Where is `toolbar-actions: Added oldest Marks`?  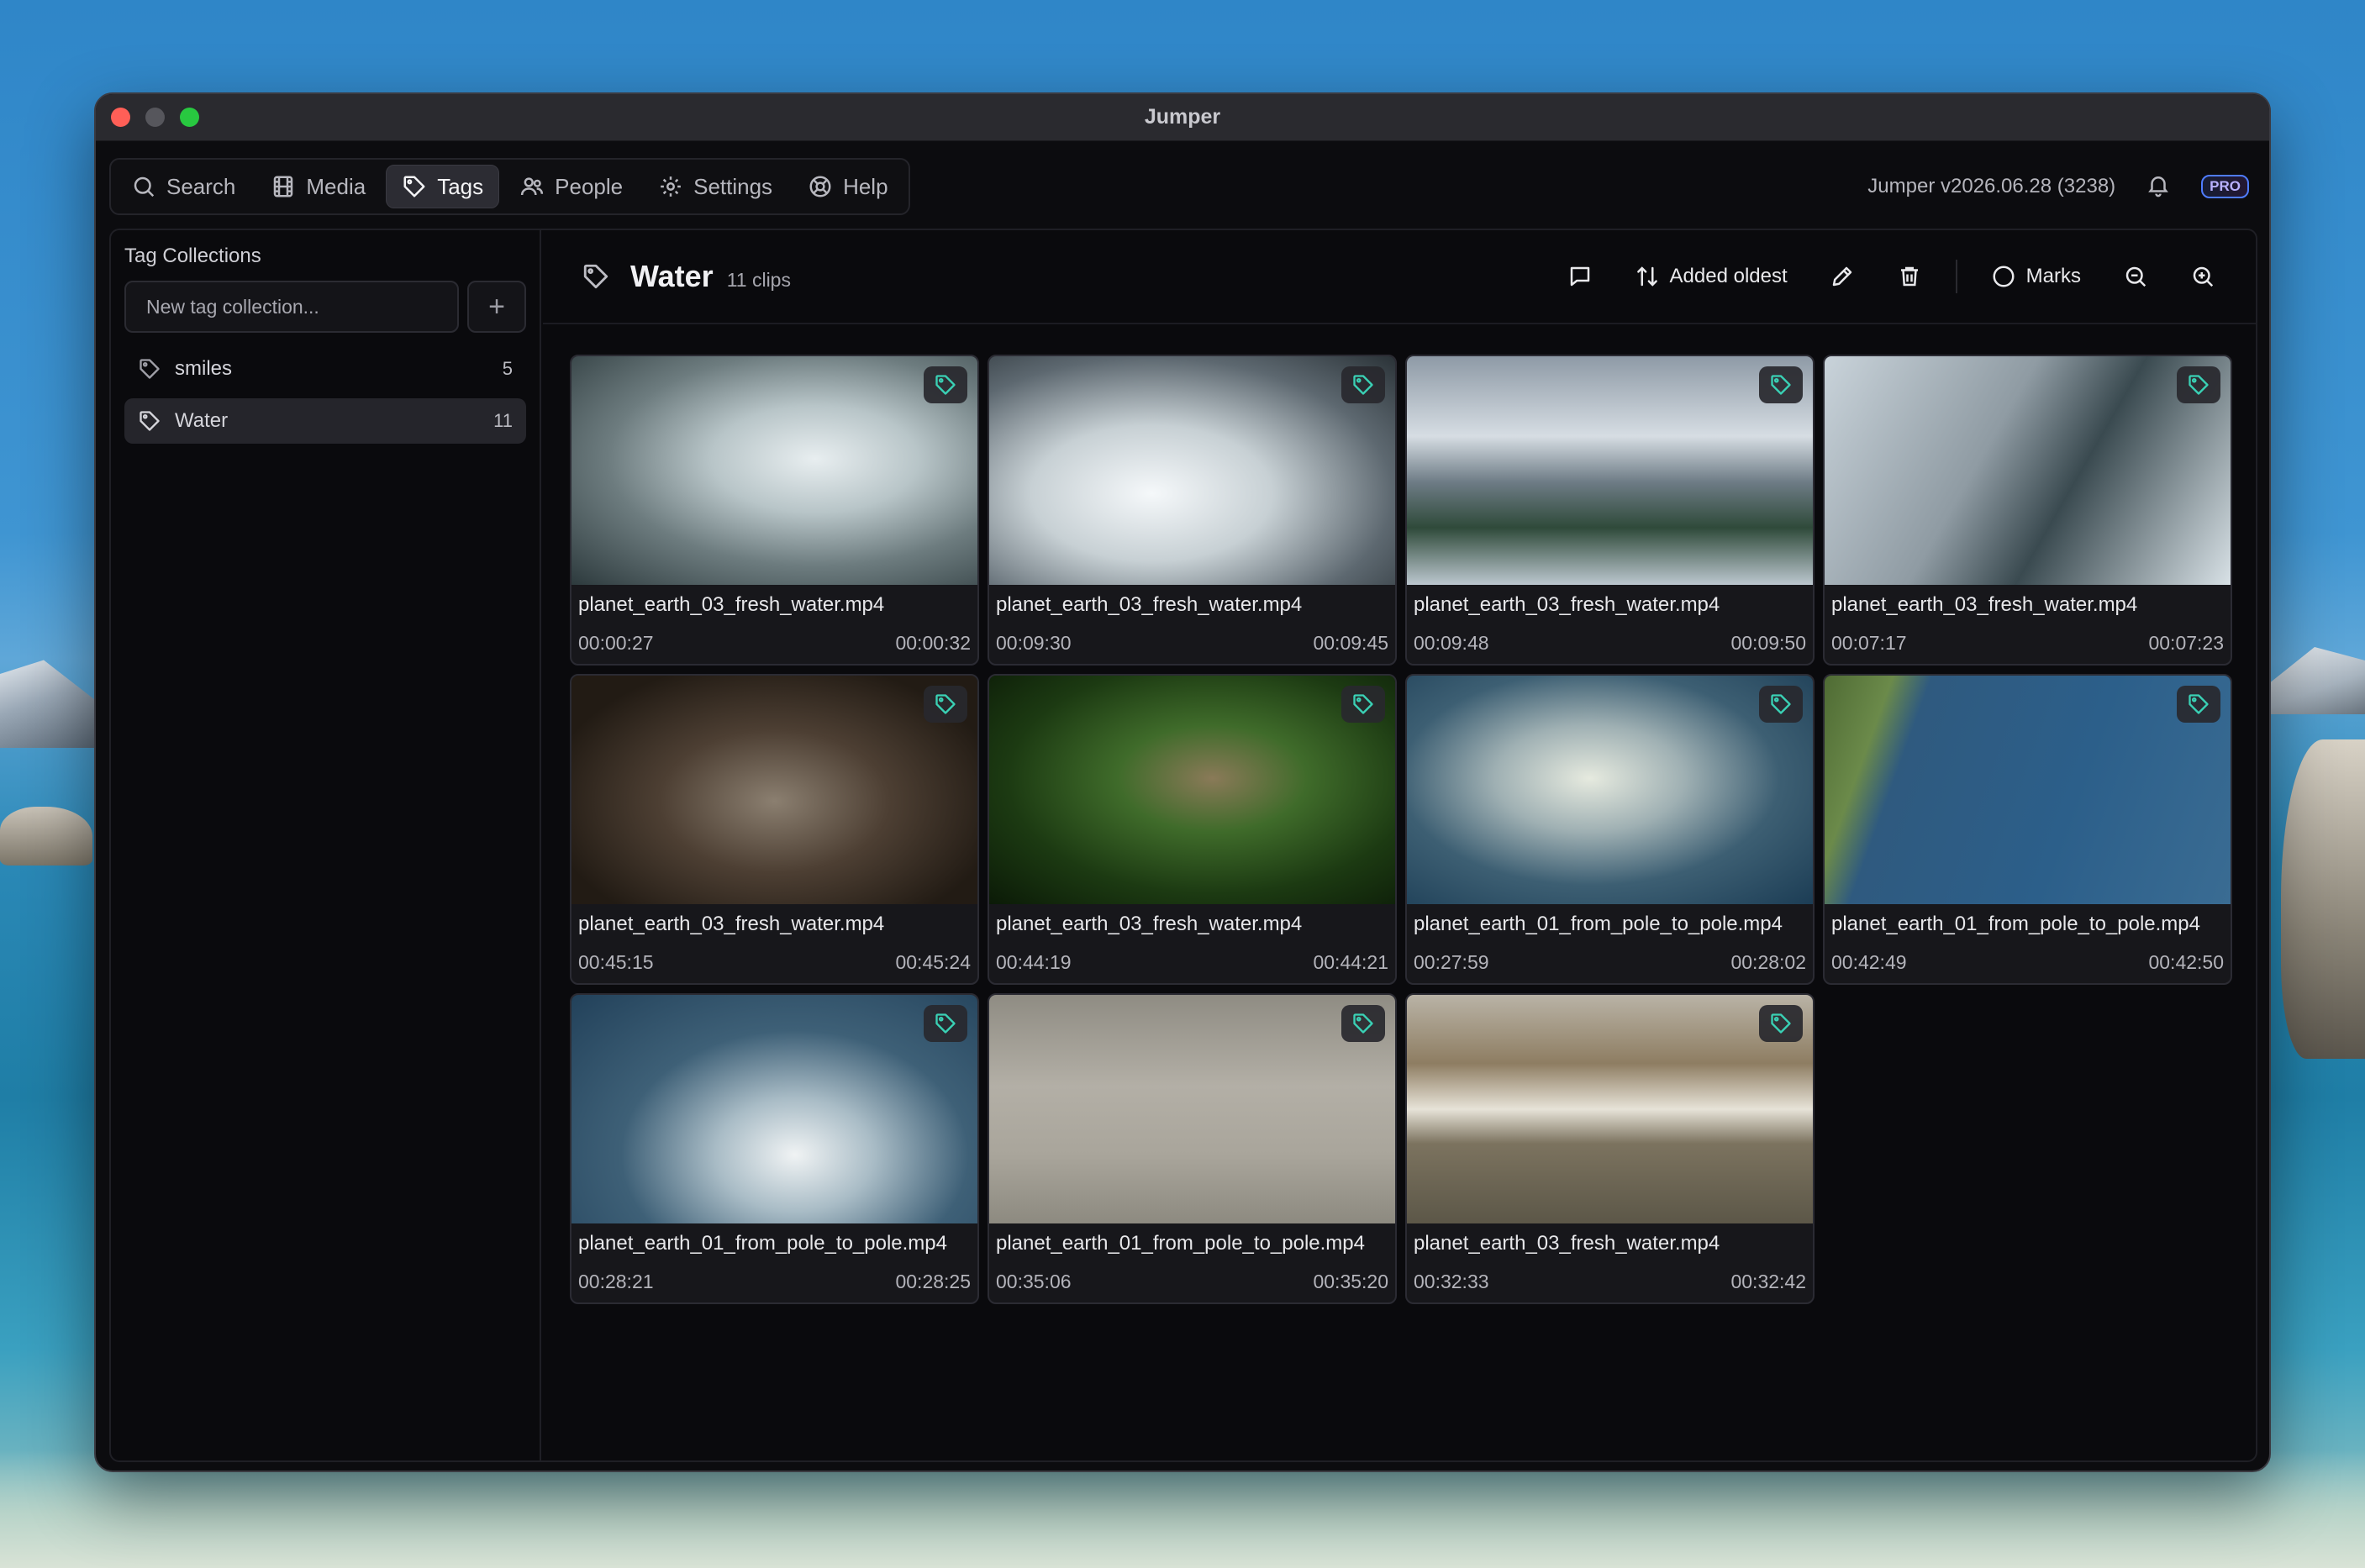 toolbar-actions: Added oldest Marks is located at coordinates (1891, 276).